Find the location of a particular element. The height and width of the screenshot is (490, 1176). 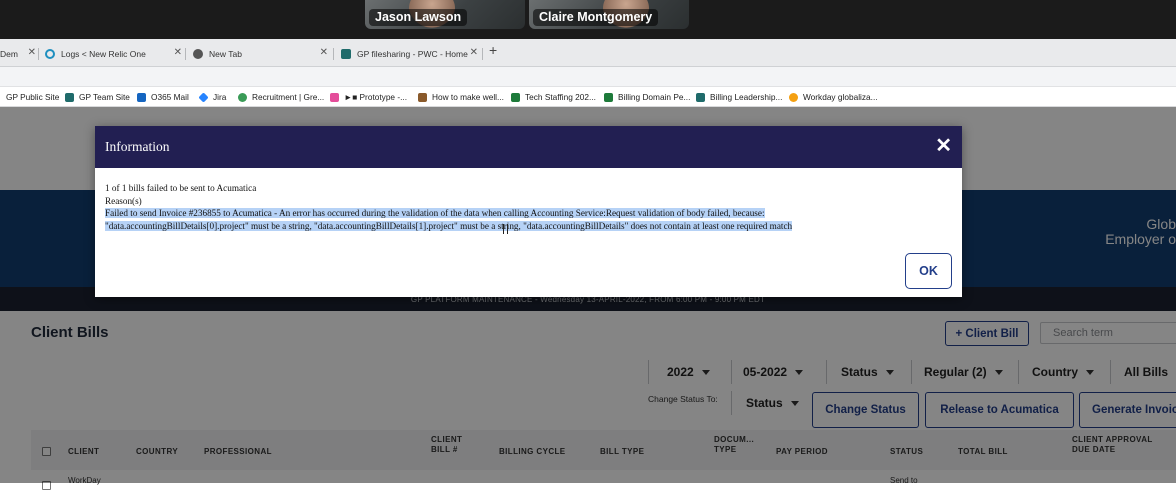

participant-tile: Jason Lawson is located at coordinates (445, 14).